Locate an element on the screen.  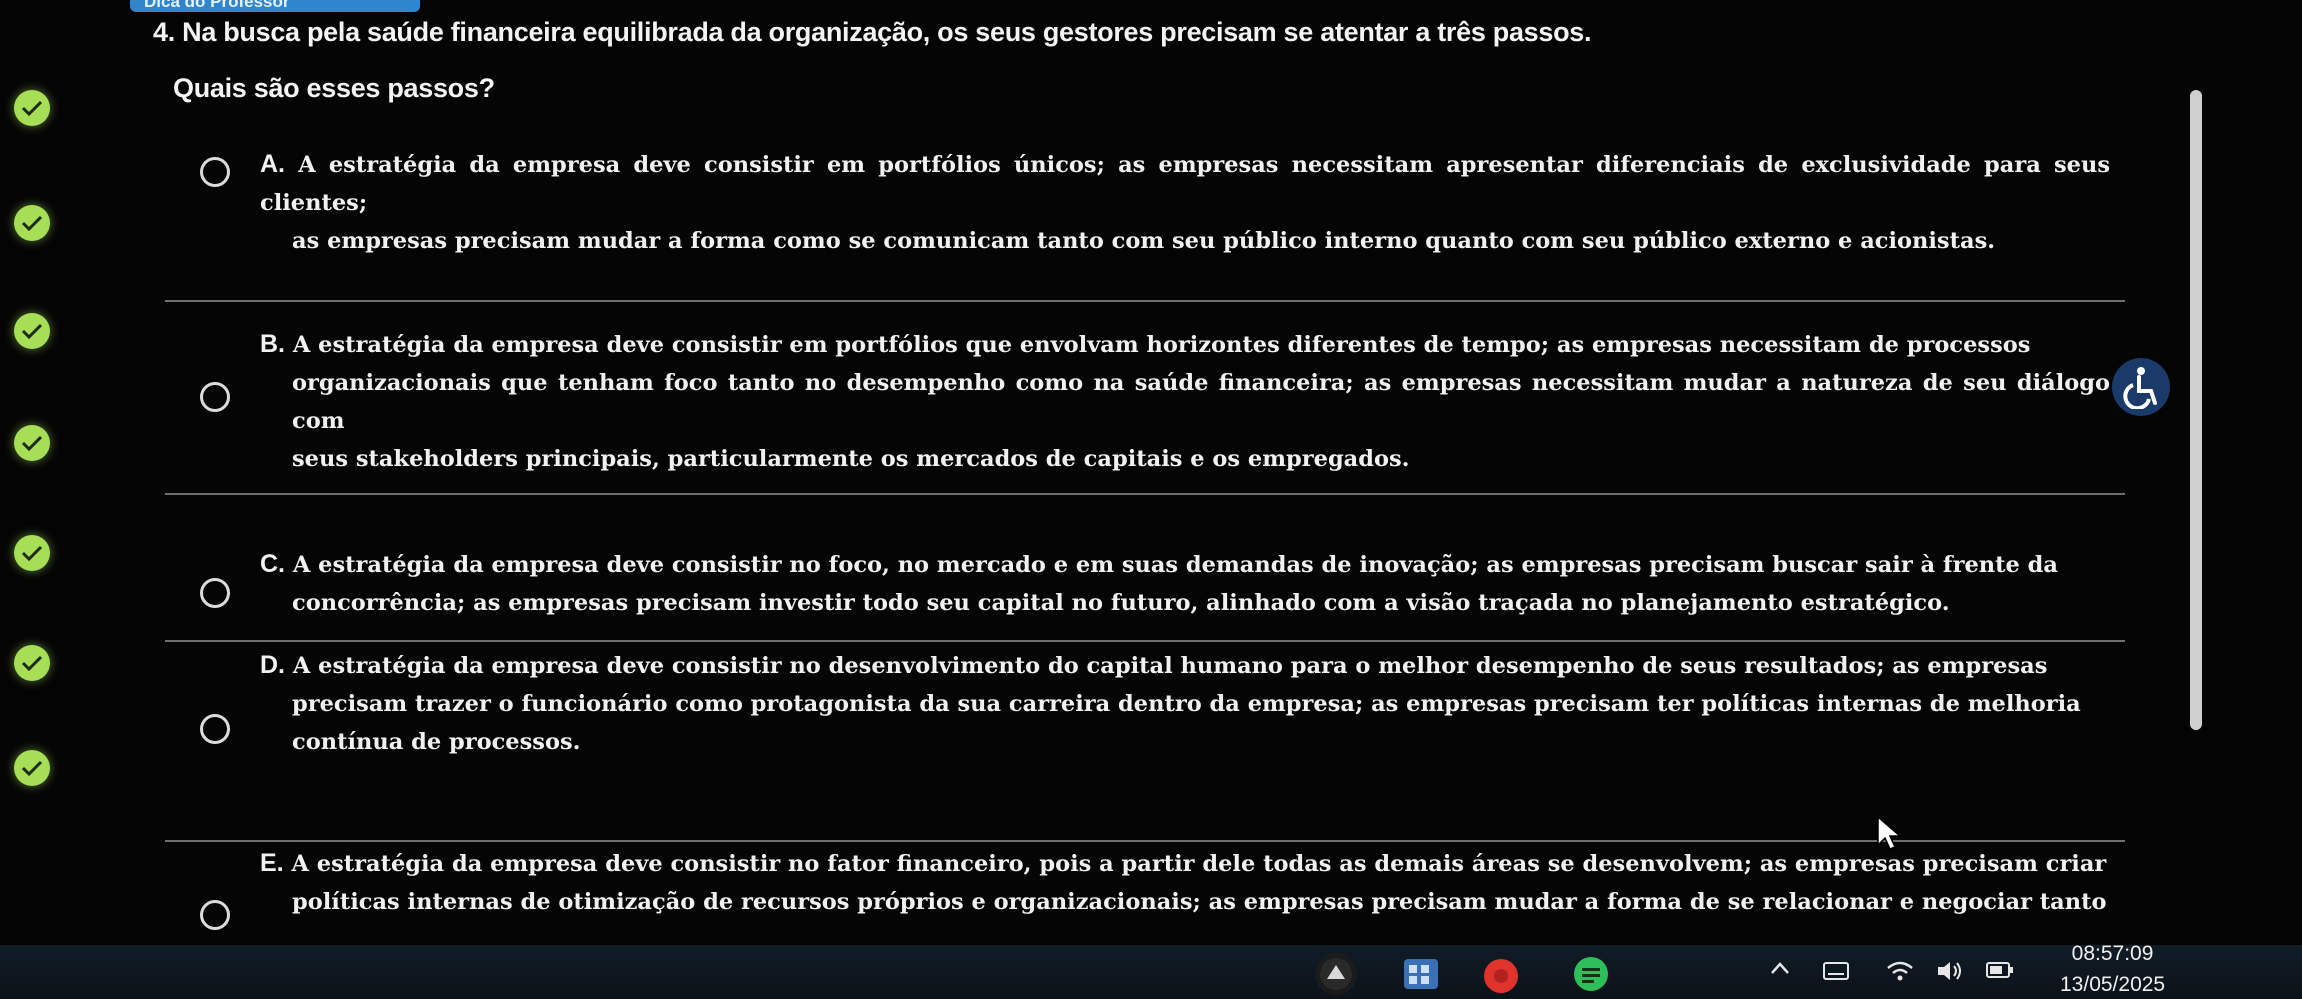
chevron-up-icon is located at coordinates (1780, 968).